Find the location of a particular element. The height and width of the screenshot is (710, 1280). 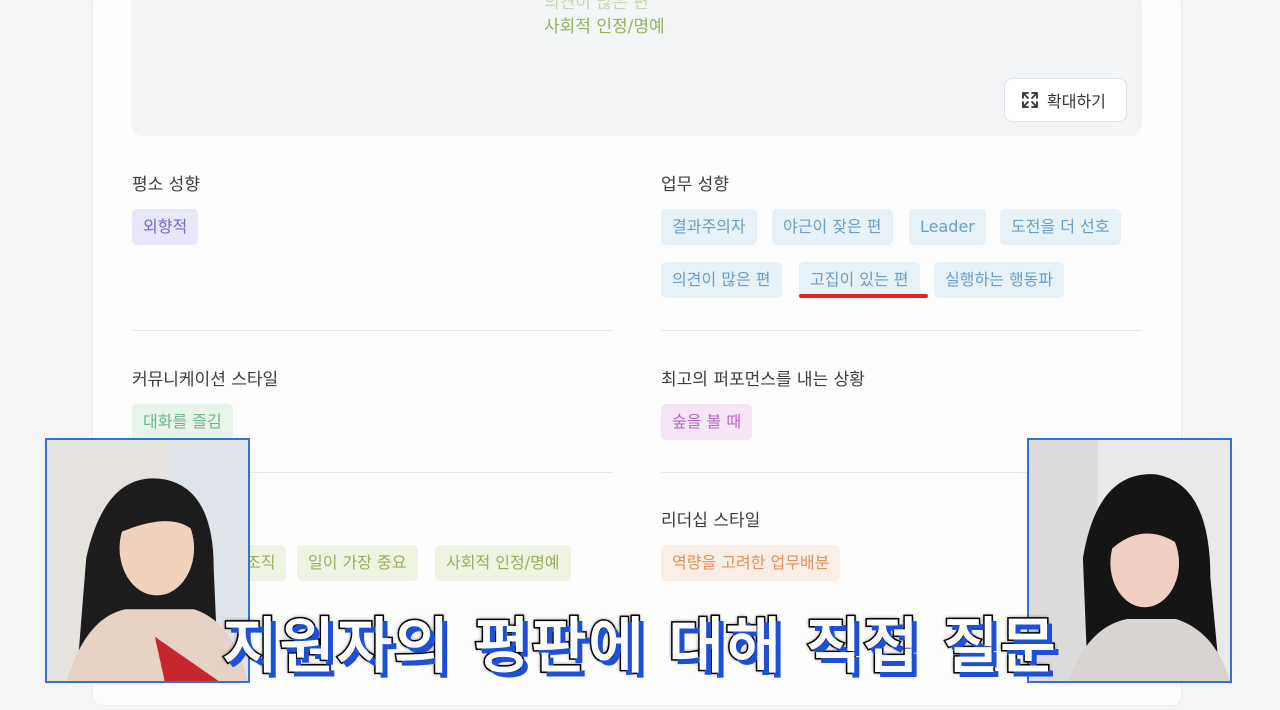

work-title: 업무 성향 is located at coordinates (695, 185).